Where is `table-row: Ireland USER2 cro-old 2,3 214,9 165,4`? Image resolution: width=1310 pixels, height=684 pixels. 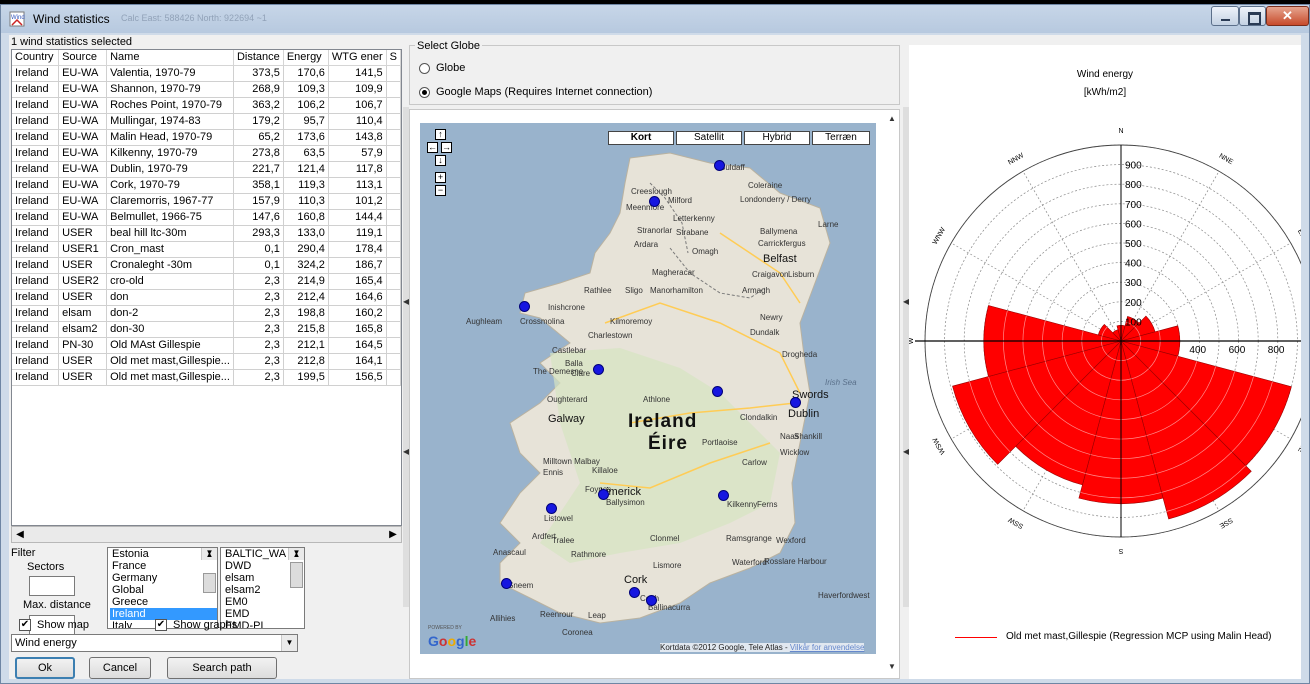
table-row: Ireland USER2 cro-old 2,3 214,9 165,4 is located at coordinates (206, 281).